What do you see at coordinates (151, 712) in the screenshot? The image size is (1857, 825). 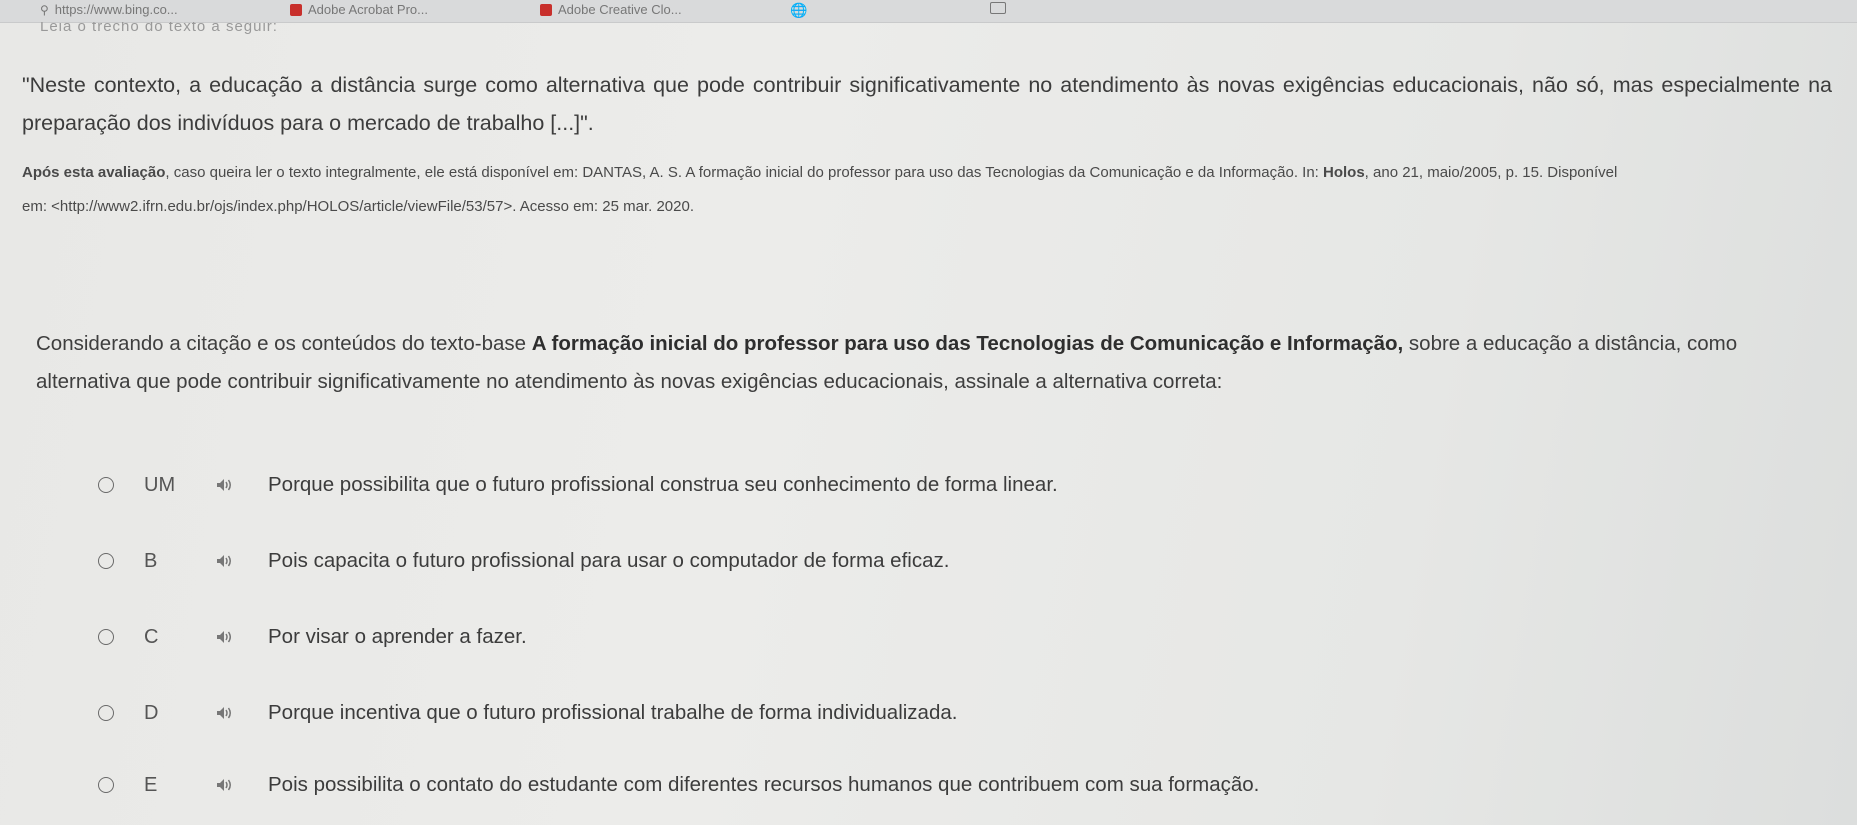 I see `option-d-letter: D` at bounding box center [151, 712].